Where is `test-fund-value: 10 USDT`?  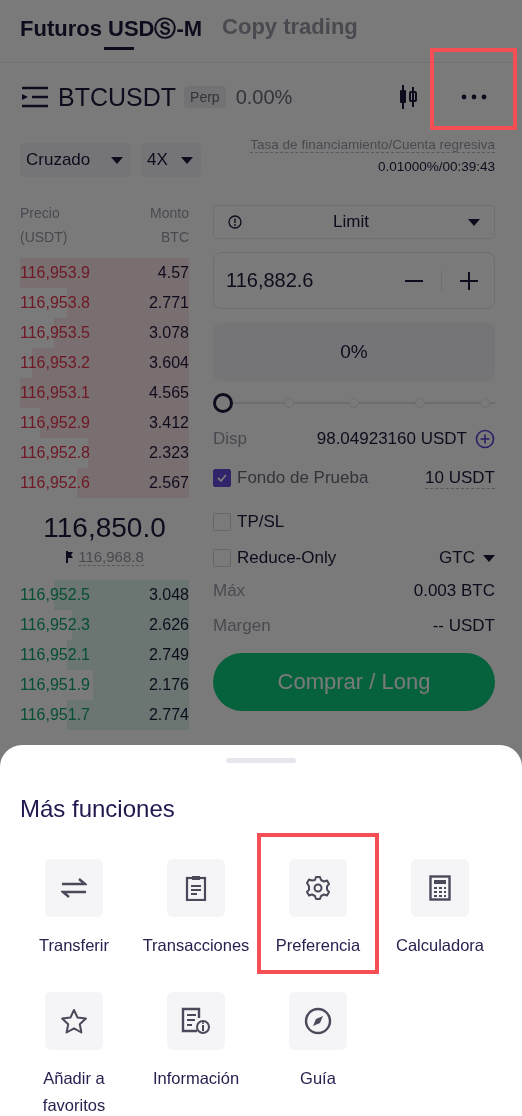
test-fund-value: 10 USDT is located at coordinates (460, 478).